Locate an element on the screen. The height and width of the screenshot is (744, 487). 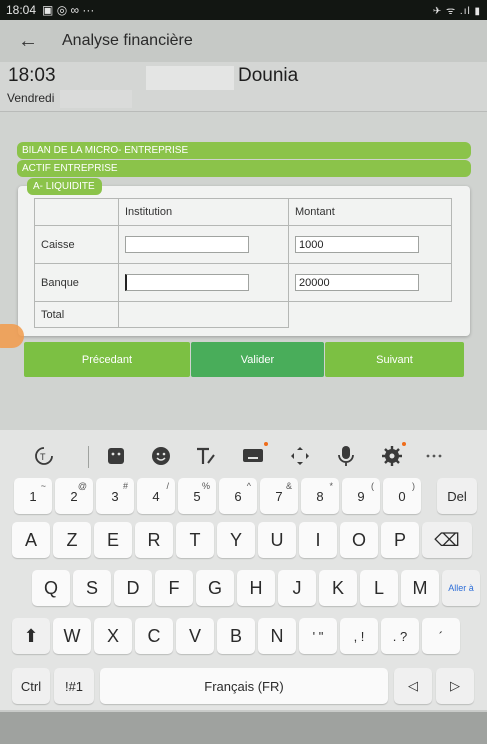
key-3: 3 # is located at coordinates (115, 496).